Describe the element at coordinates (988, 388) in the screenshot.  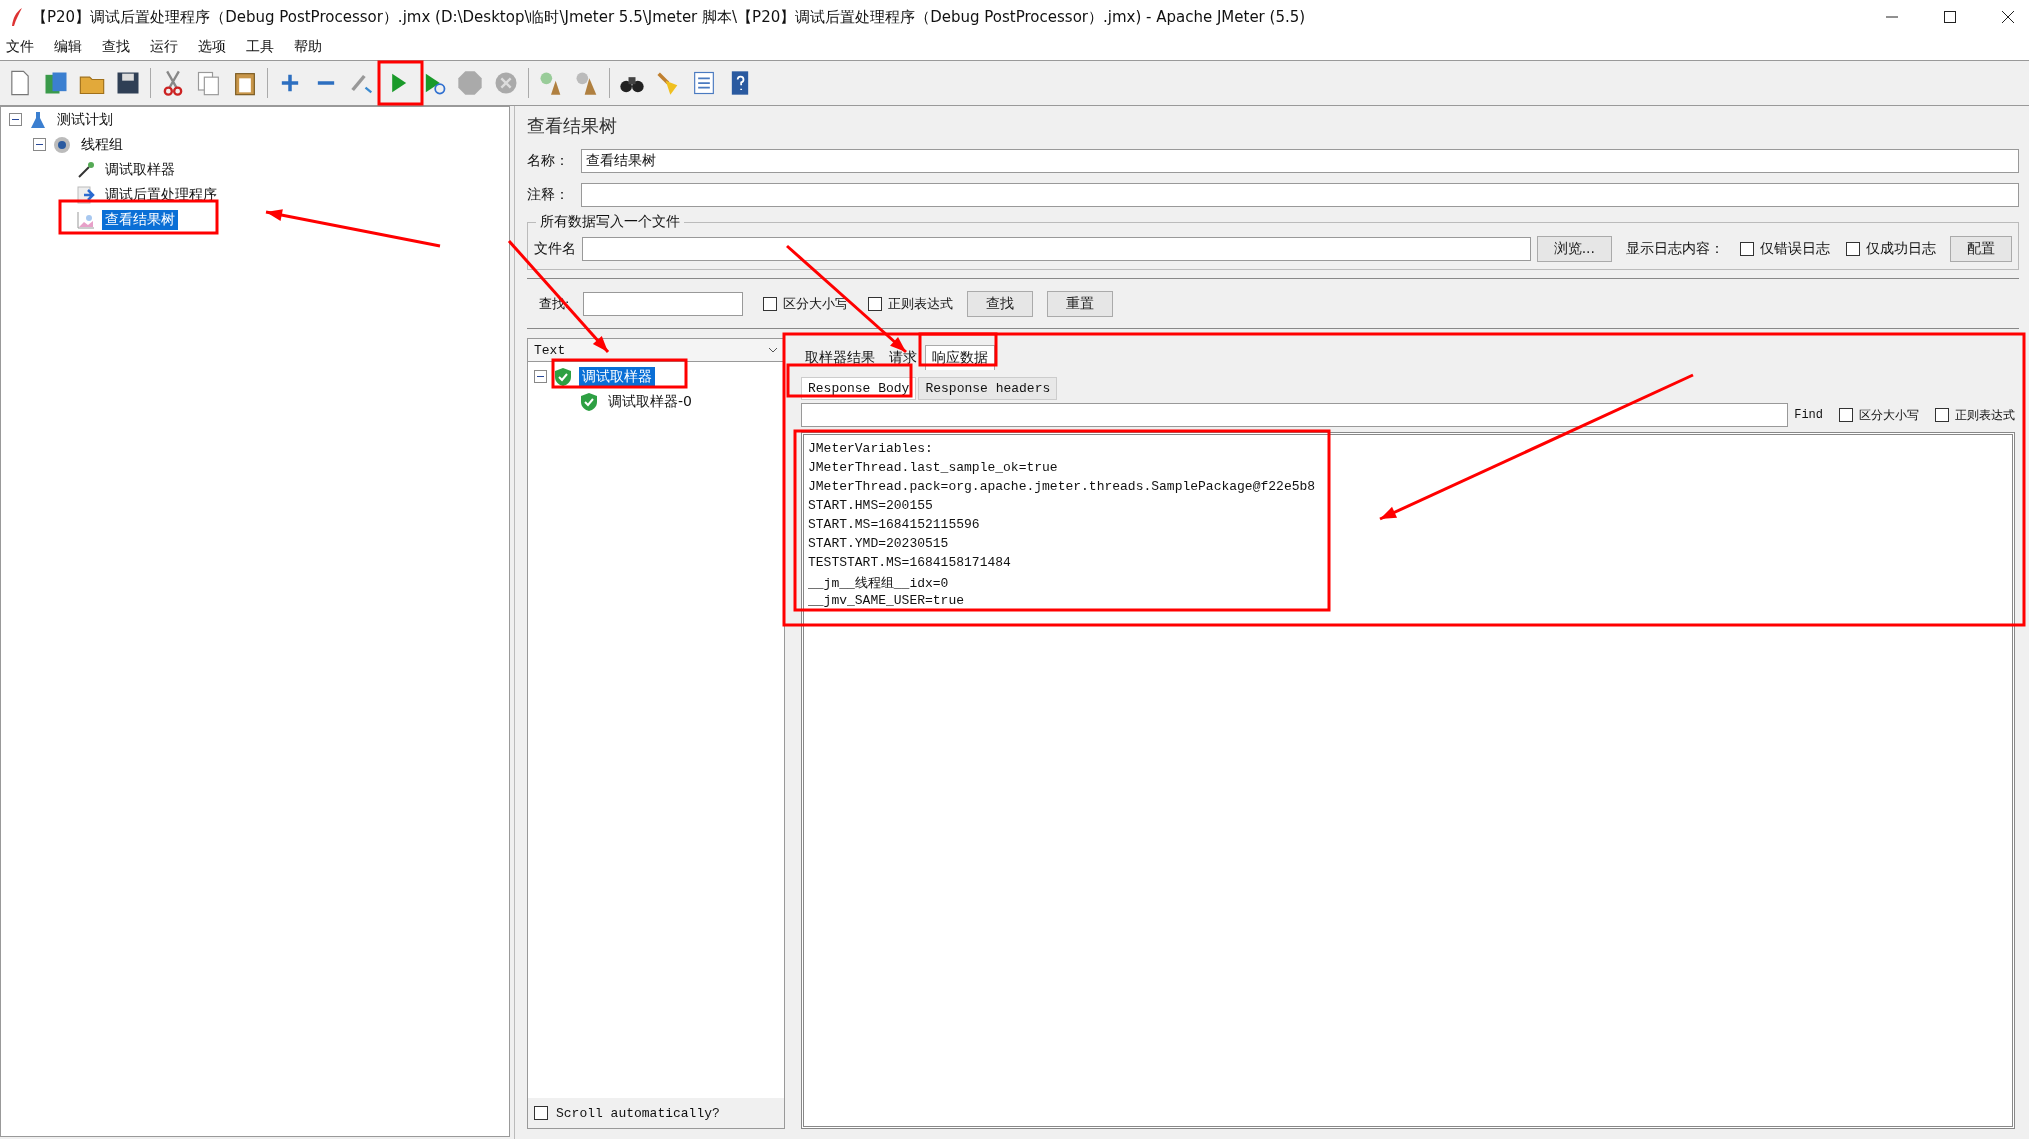
I see `tab: Response headers` at that location.